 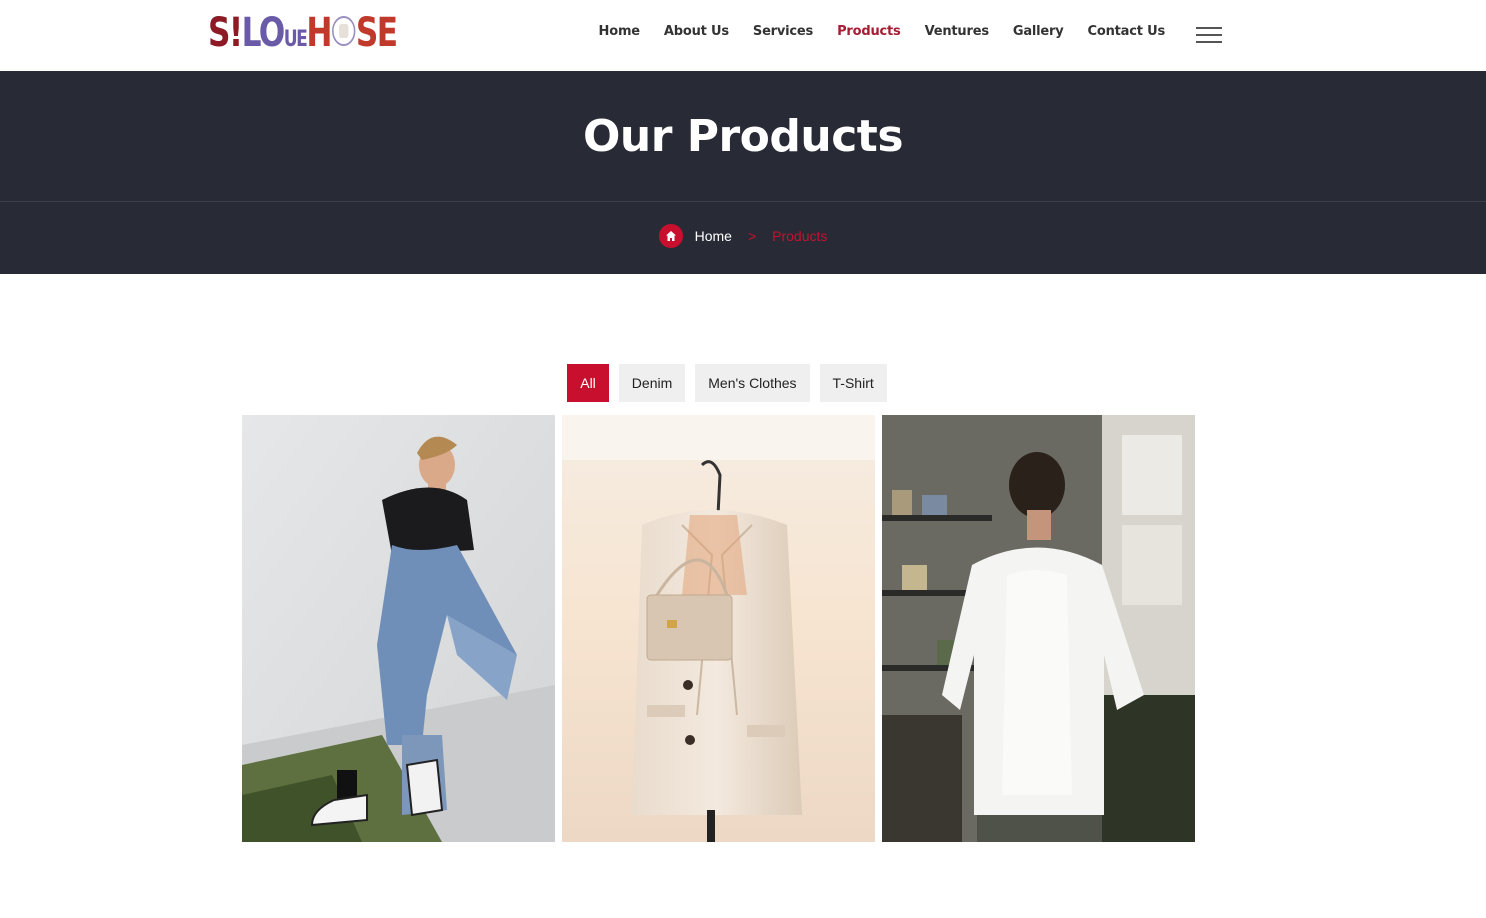 What do you see at coordinates (1209, 35) in the screenshot?
I see `hamburger-icon` at bounding box center [1209, 35].